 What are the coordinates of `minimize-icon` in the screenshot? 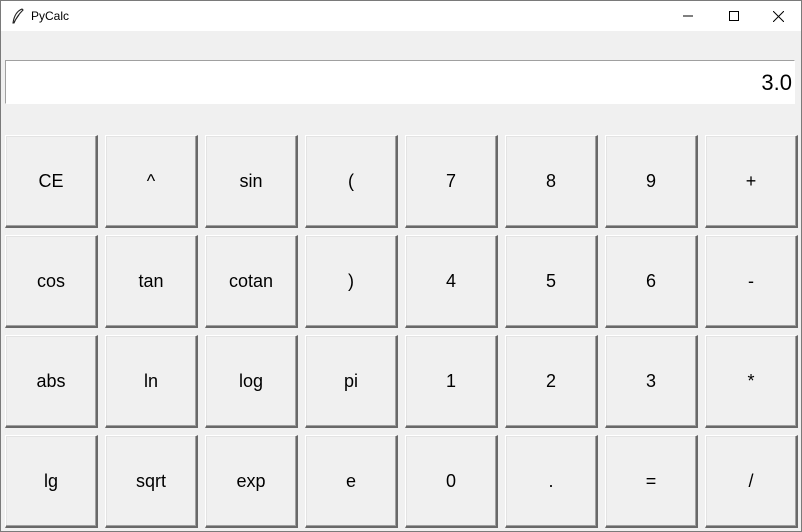 It's located at (688, 16).